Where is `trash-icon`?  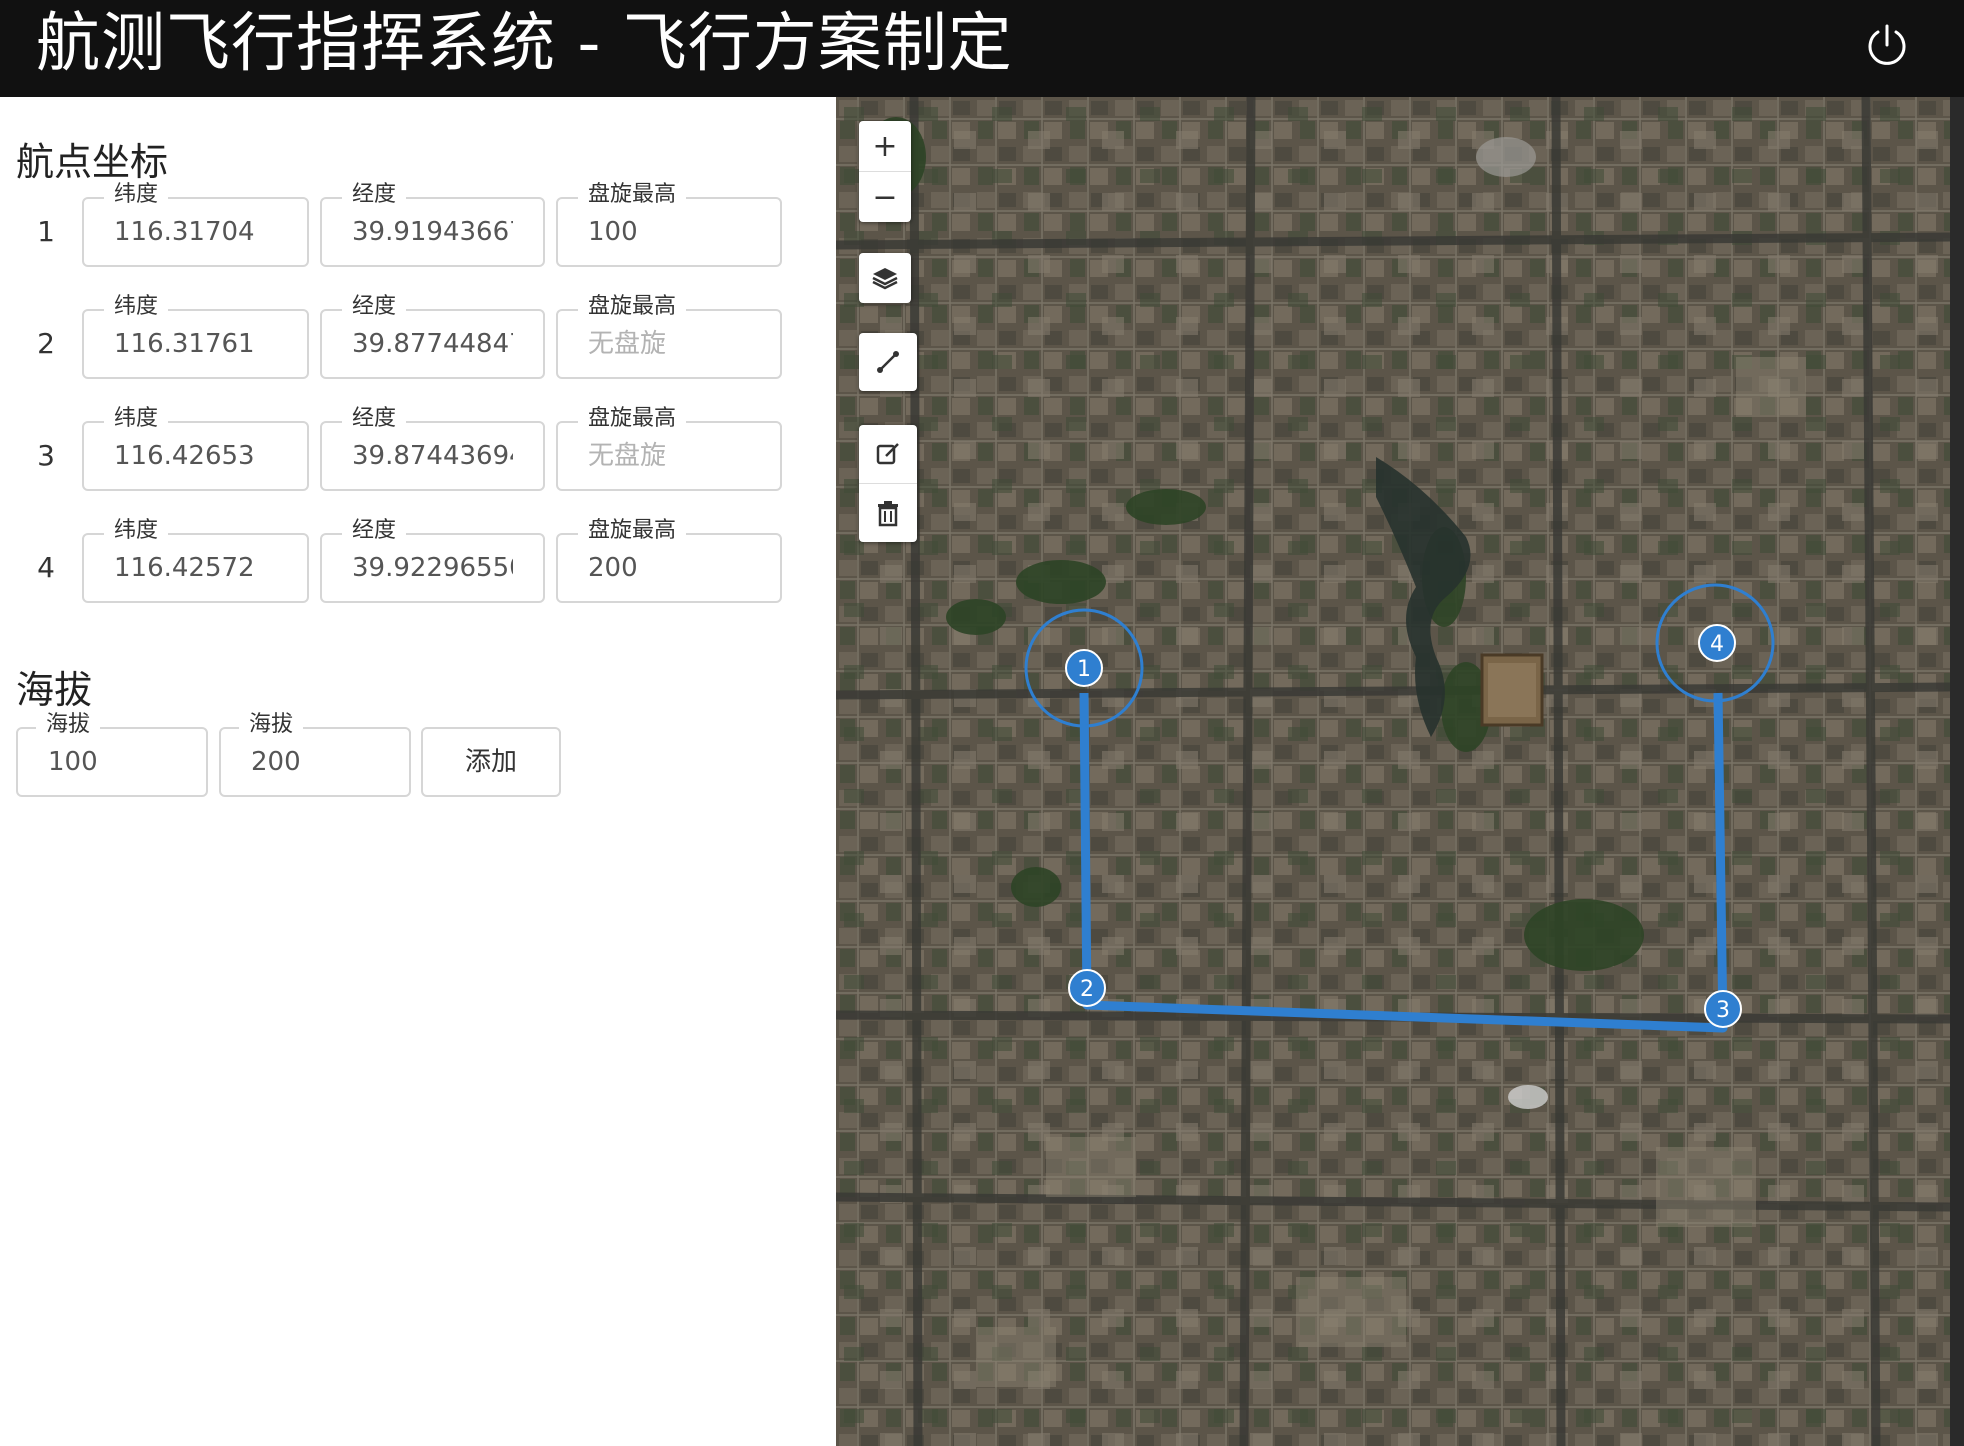
trash-icon is located at coordinates (888, 512).